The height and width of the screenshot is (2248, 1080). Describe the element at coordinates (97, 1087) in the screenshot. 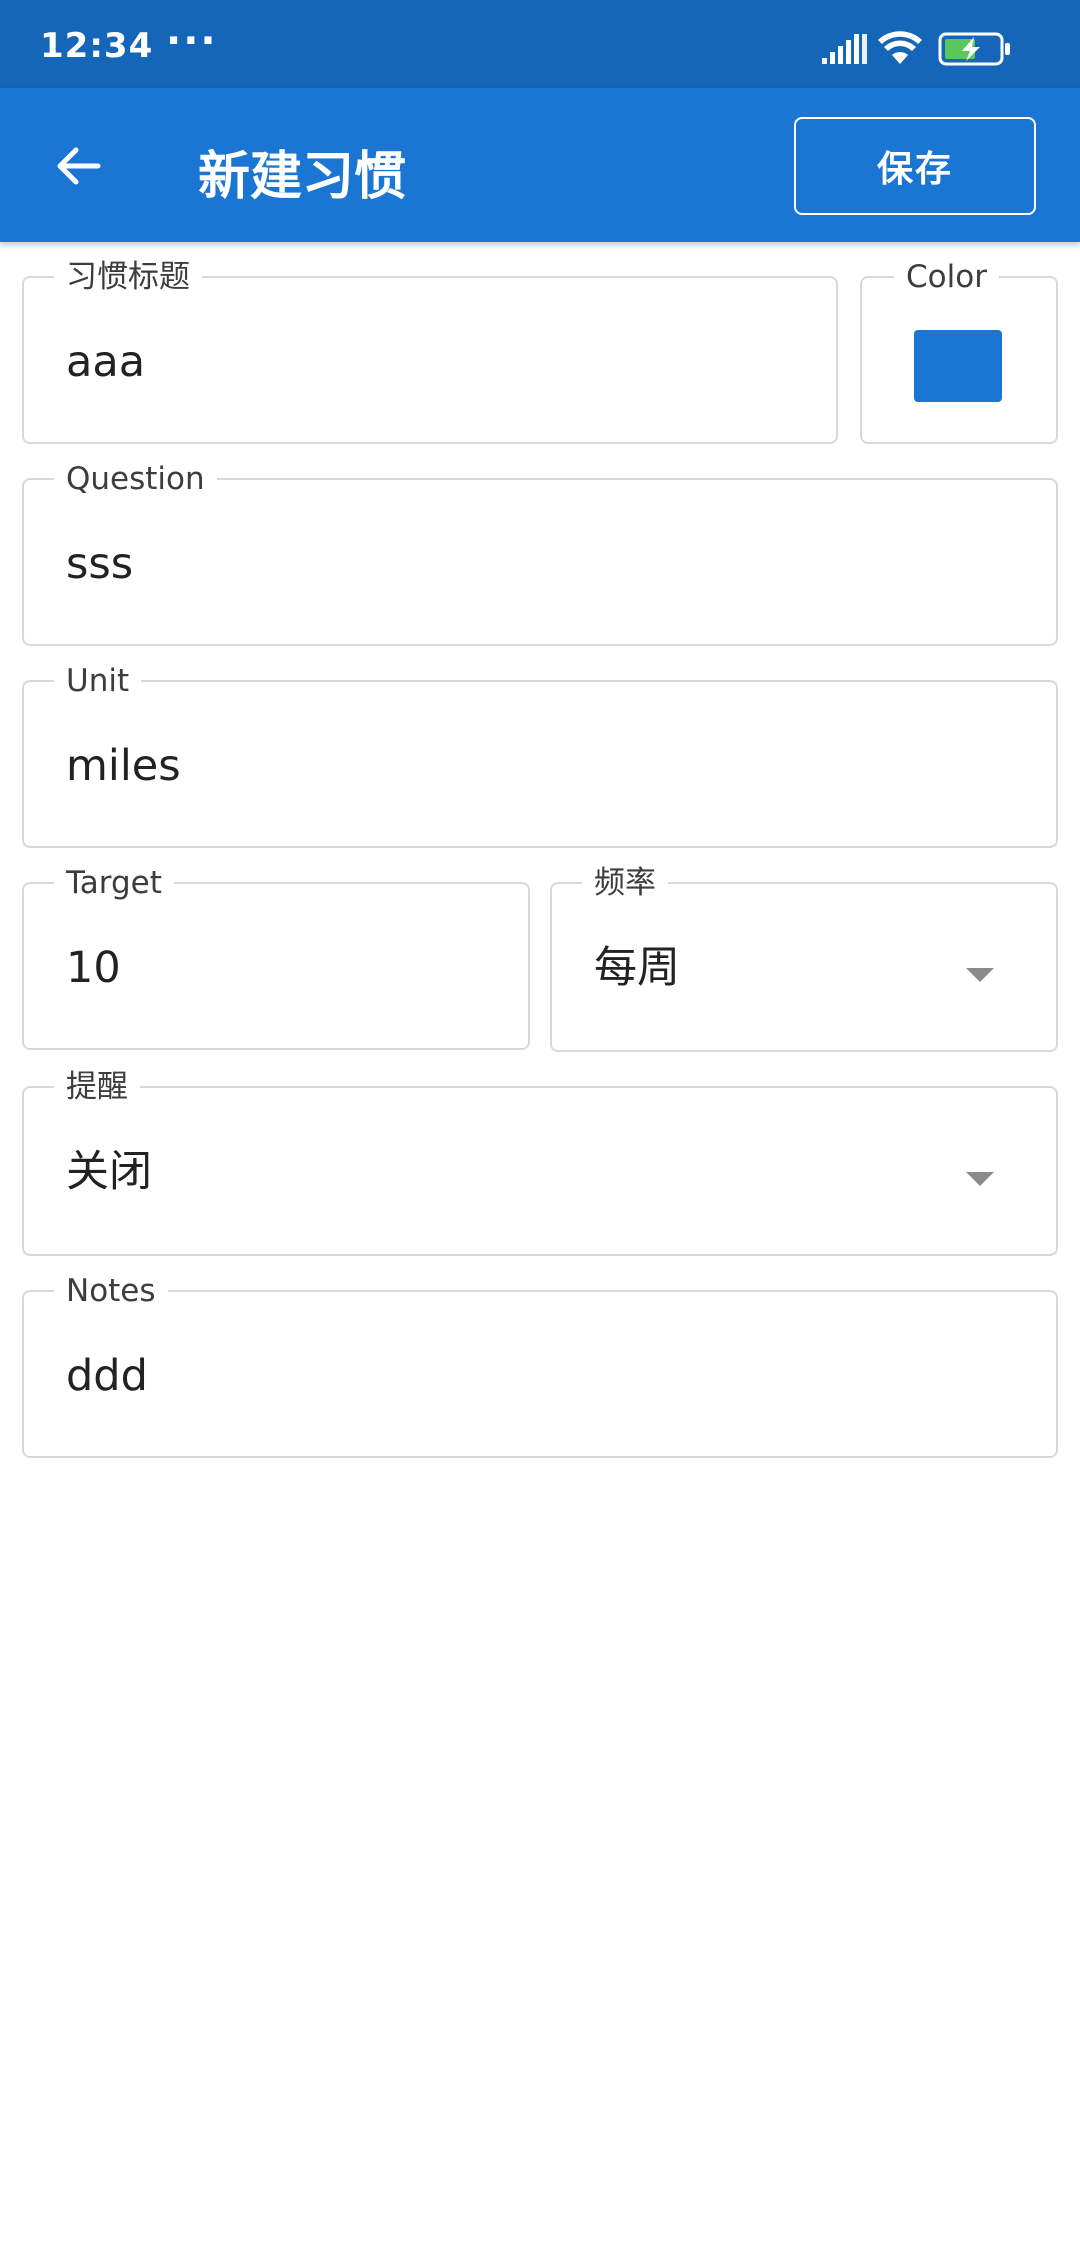

I see `reminder-label: 提醒` at that location.